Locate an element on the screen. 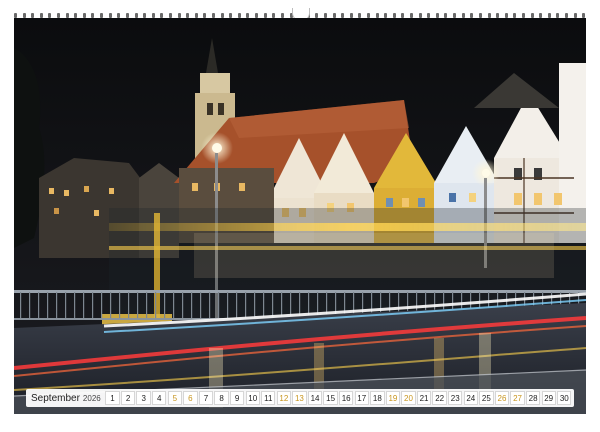 The image size is (600, 432). day-cell: 25 is located at coordinates (486, 398).